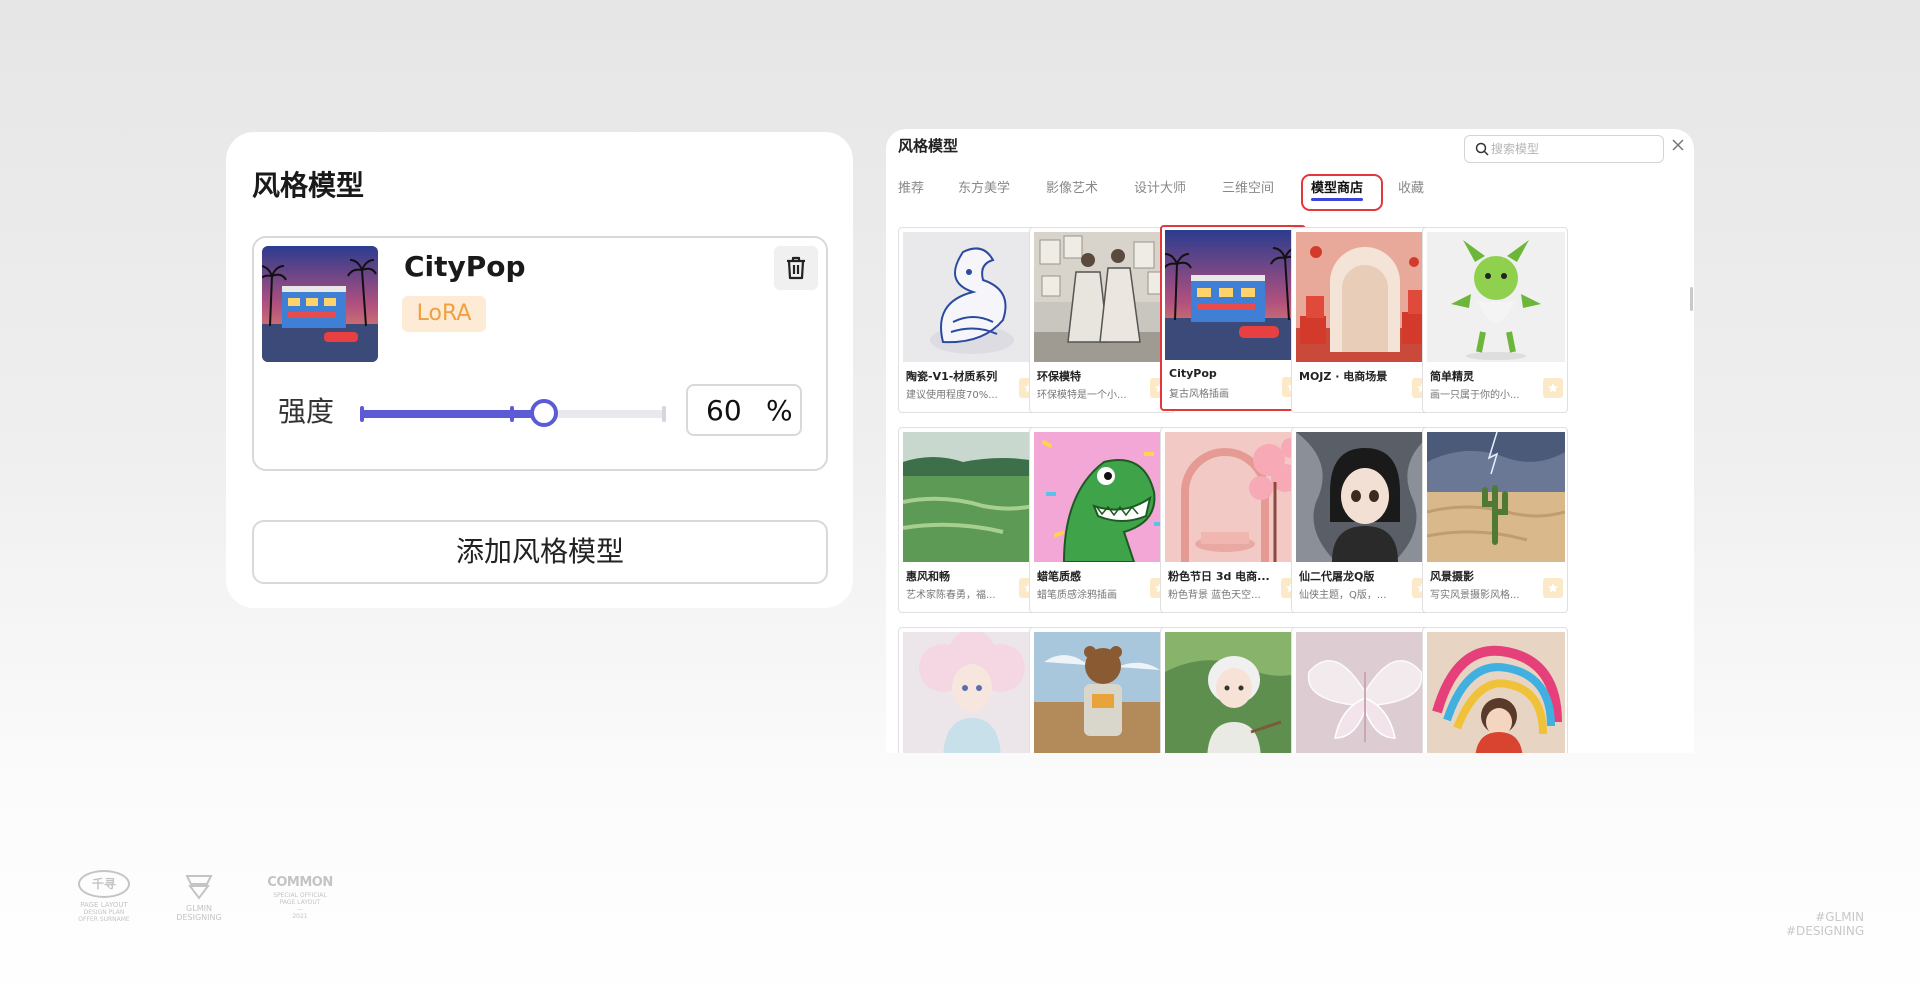  I want to click on model-card-selected: CityPop 复古风格插画, so click(1233, 318).